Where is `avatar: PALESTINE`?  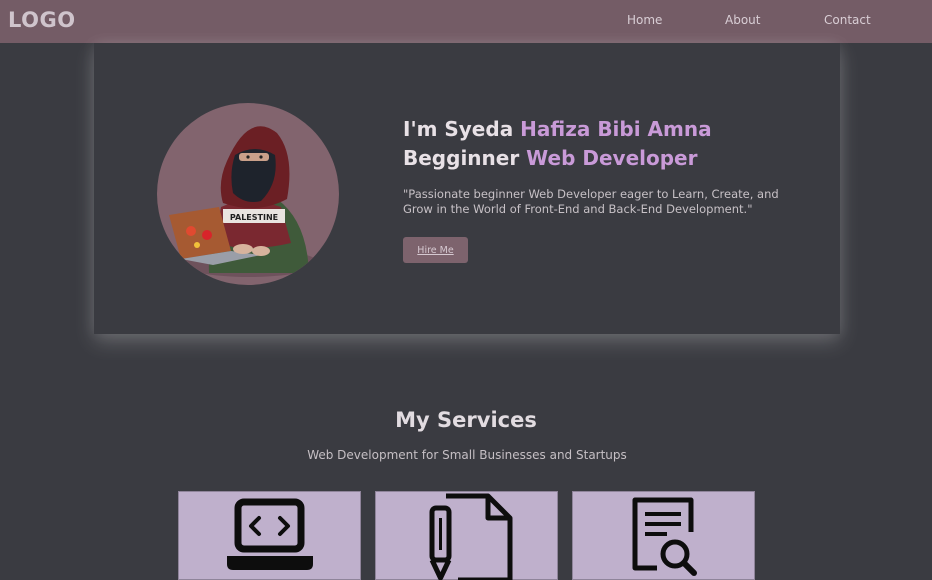
avatar: PALESTINE is located at coordinates (248, 194).